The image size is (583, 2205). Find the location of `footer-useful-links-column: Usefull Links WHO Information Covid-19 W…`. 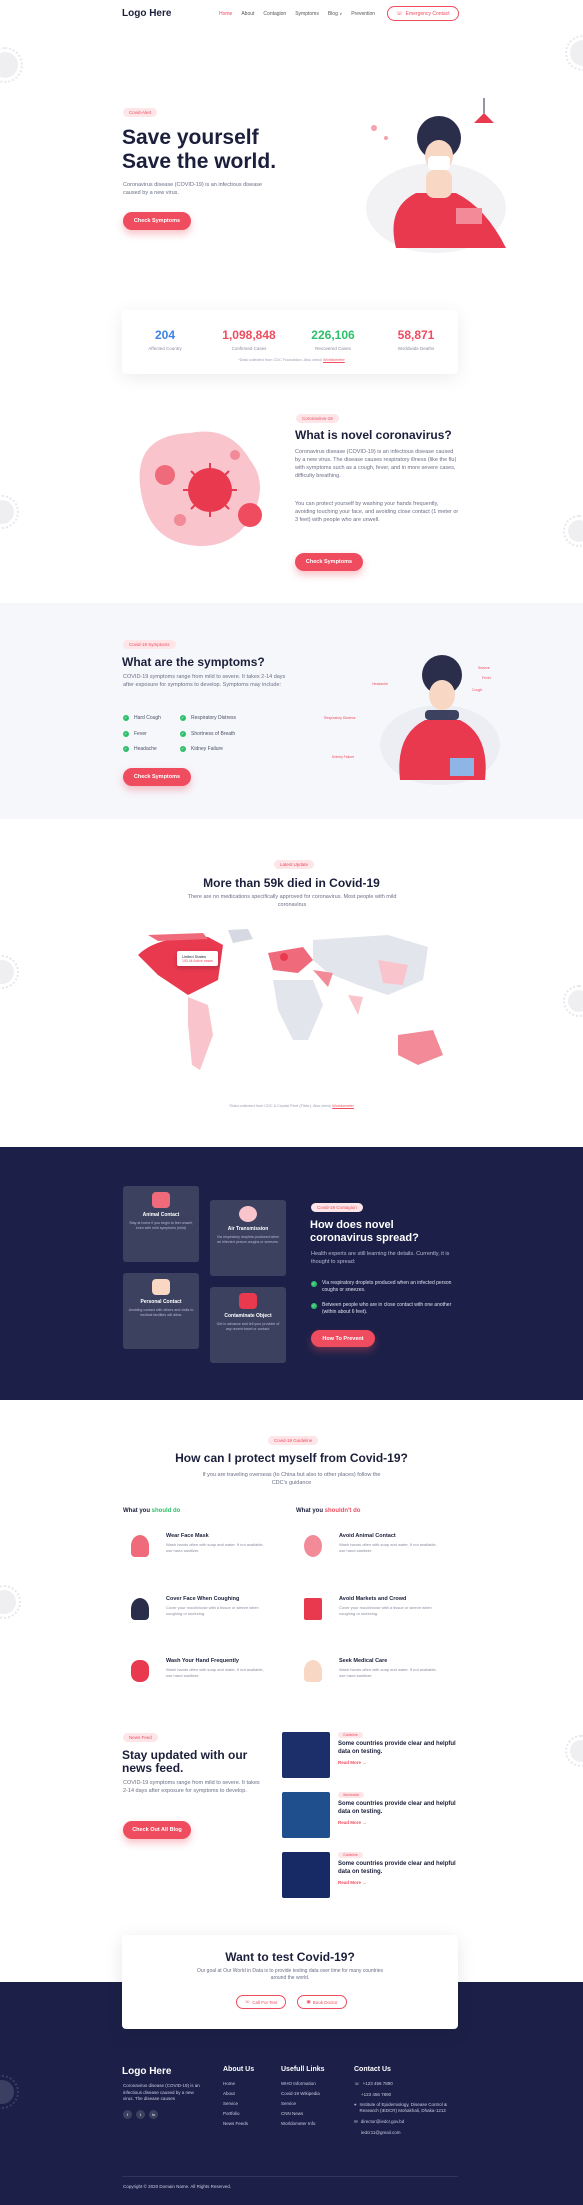

footer-useful-links-column: Usefull Links WHO Information Covid-19 W… is located at coordinates (303, 2098).